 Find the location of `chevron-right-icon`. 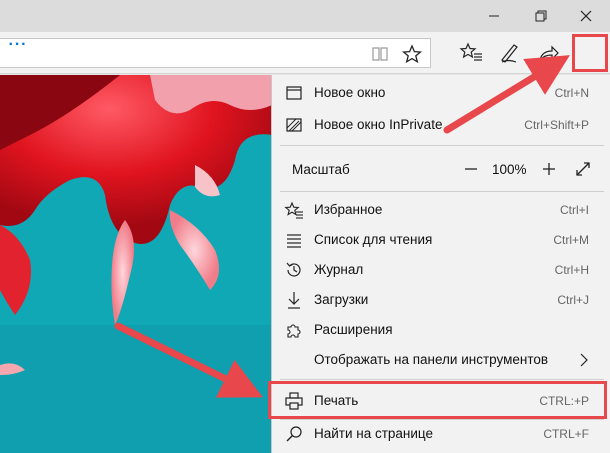

chevron-right-icon is located at coordinates (584, 360).